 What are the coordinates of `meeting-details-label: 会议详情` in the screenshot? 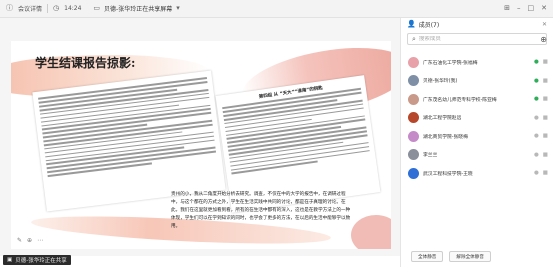 It's located at (30, 8).